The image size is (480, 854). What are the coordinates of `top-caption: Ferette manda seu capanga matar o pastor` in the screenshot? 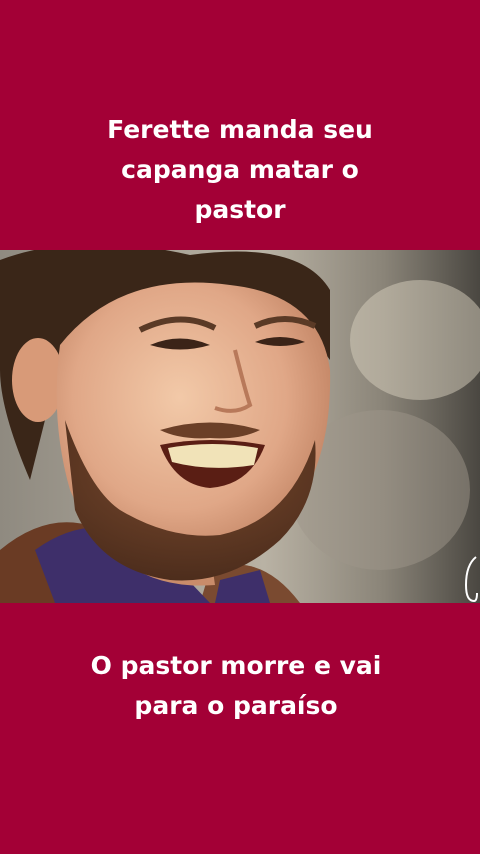 It's located at (240, 170).